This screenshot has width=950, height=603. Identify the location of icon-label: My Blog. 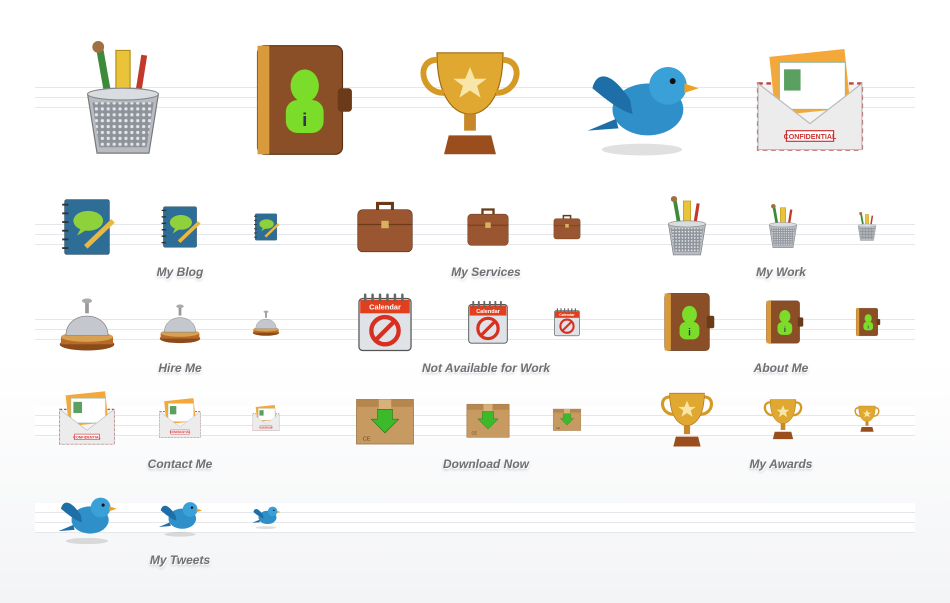
(180, 272).